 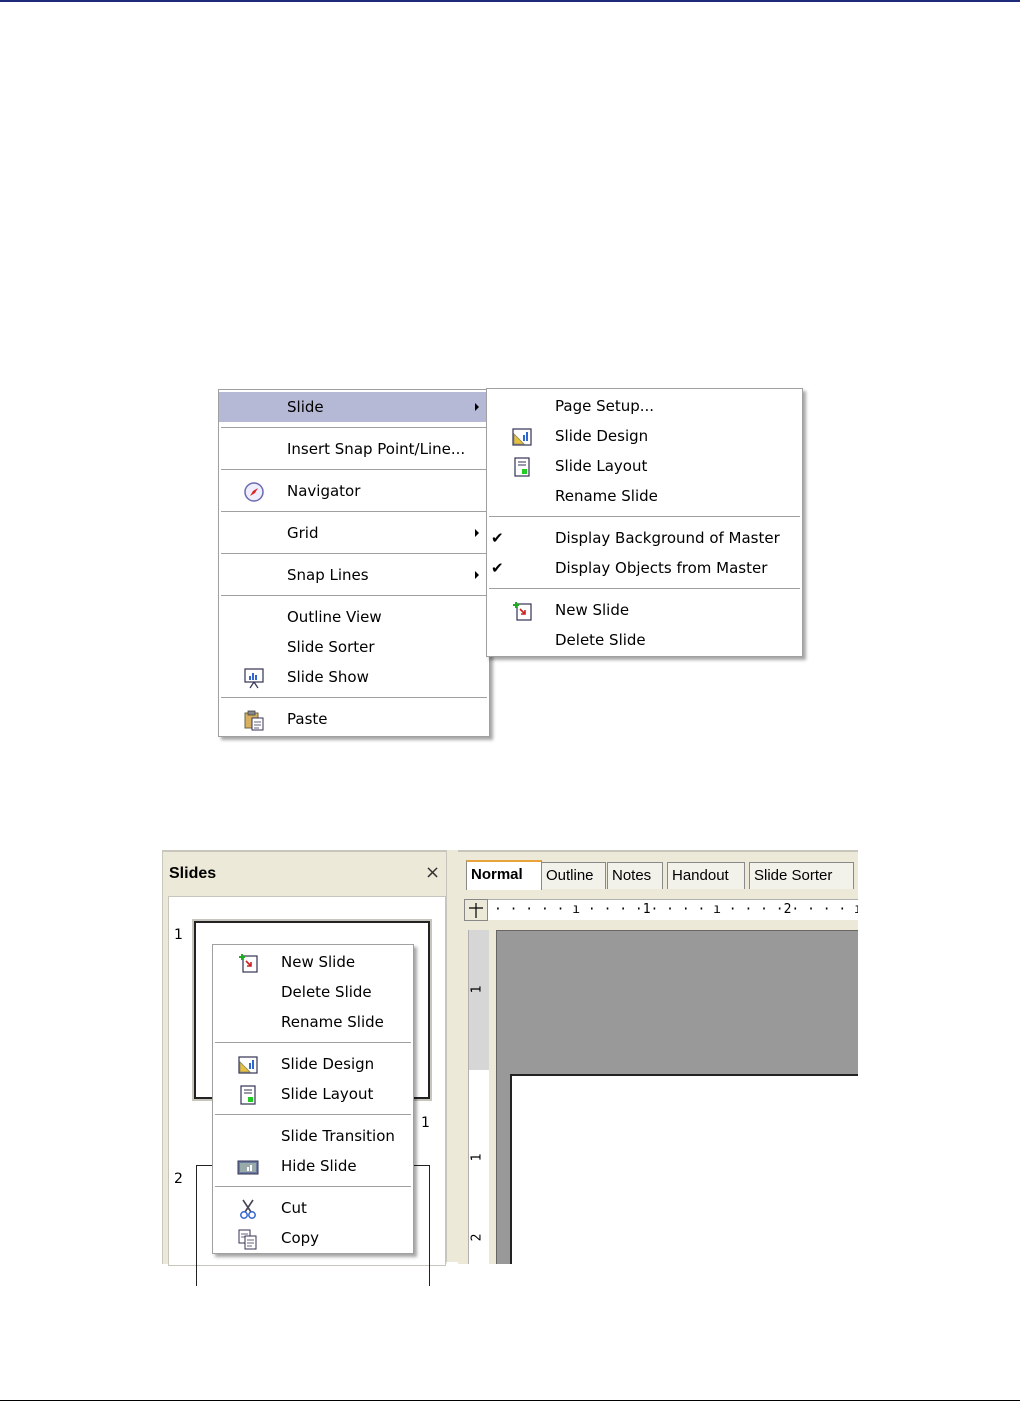 What do you see at coordinates (328, 677) in the screenshot?
I see `menu-item-label: Slide Show` at bounding box center [328, 677].